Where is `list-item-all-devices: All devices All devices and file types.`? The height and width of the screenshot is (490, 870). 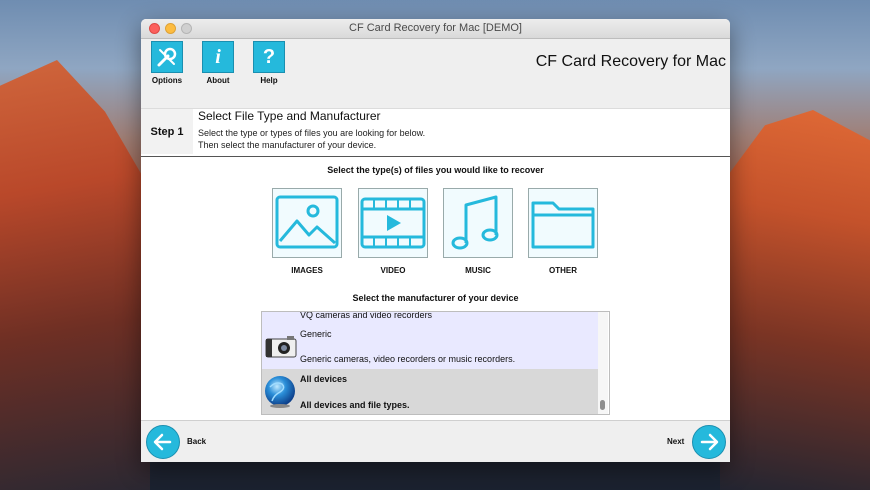 list-item-all-devices: All devices All devices and file types. is located at coordinates (430, 391).